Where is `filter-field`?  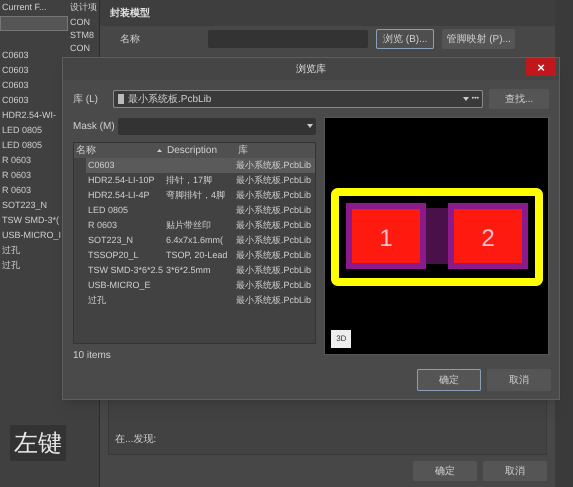 filter-field is located at coordinates (34, 23).